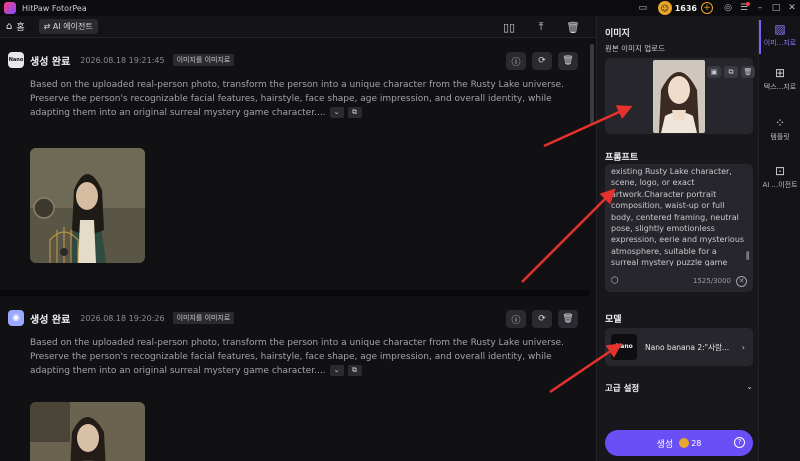 The image size is (800, 461). What do you see at coordinates (746, 256) in the screenshot?
I see `resize-grip-icon: ▐` at bounding box center [746, 256].